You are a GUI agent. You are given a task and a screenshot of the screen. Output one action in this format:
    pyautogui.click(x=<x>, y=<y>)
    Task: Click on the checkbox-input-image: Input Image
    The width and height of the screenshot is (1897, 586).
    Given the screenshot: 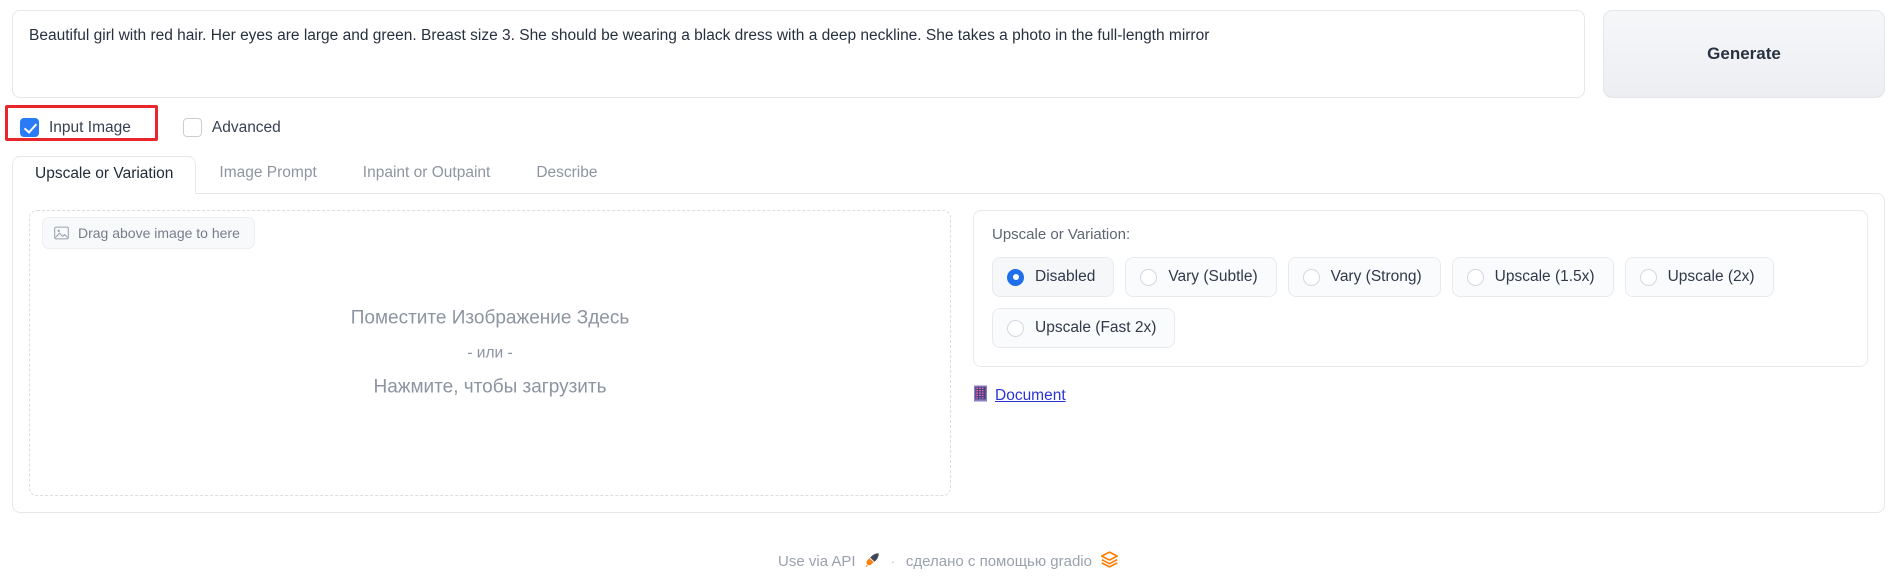 What is the action you would take?
    pyautogui.click(x=75, y=127)
    